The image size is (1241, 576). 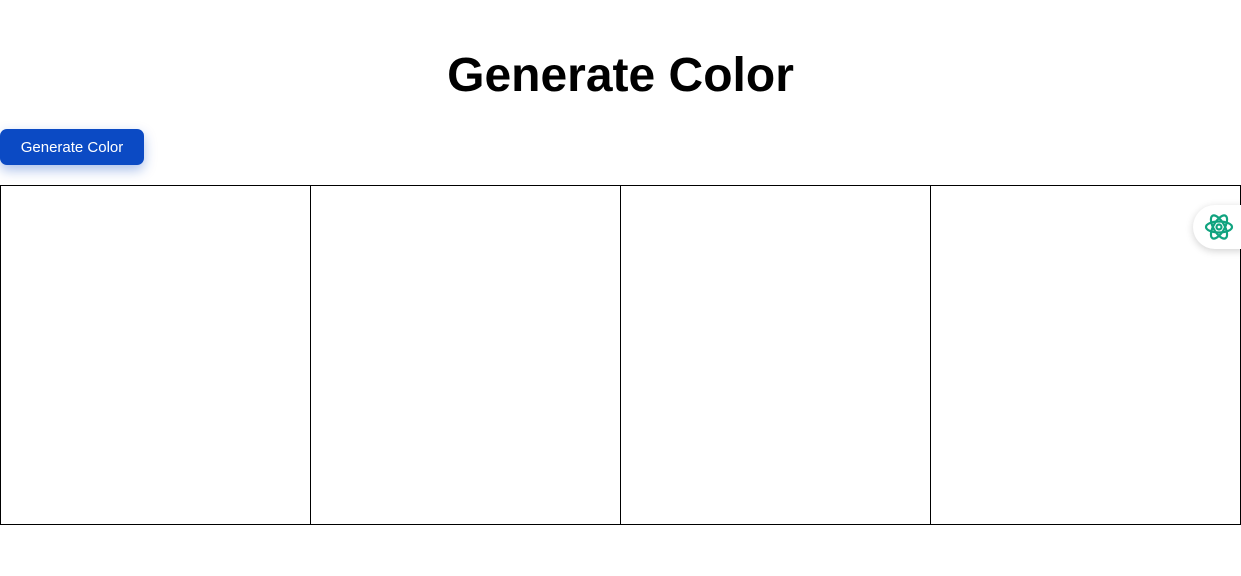 I want to click on page-title: Generate Color, so click(x=620, y=75).